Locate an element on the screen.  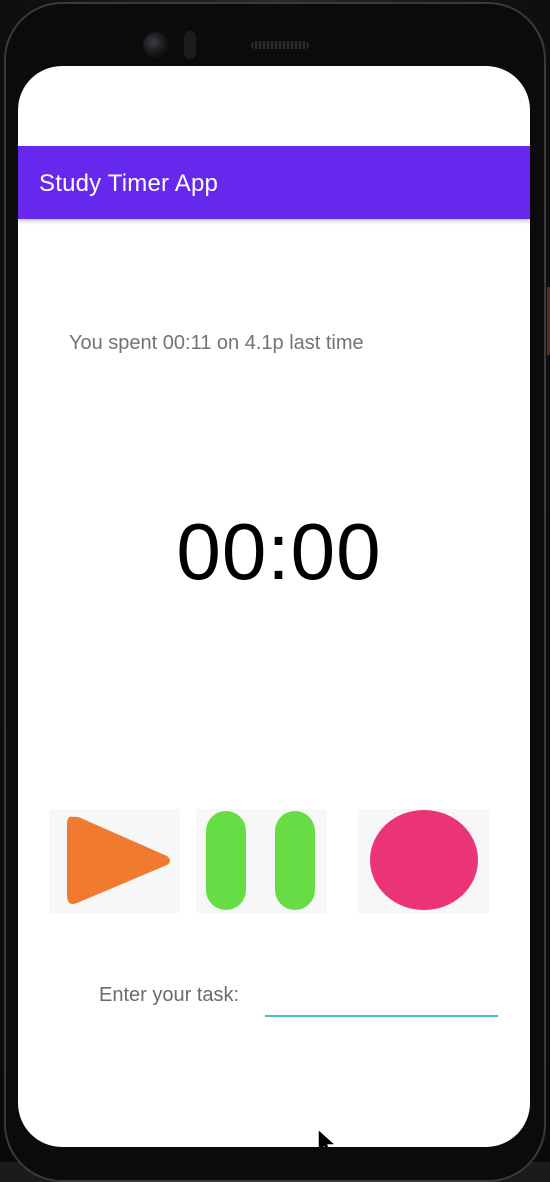
app-bar: Study Timer App is located at coordinates (274, 182).